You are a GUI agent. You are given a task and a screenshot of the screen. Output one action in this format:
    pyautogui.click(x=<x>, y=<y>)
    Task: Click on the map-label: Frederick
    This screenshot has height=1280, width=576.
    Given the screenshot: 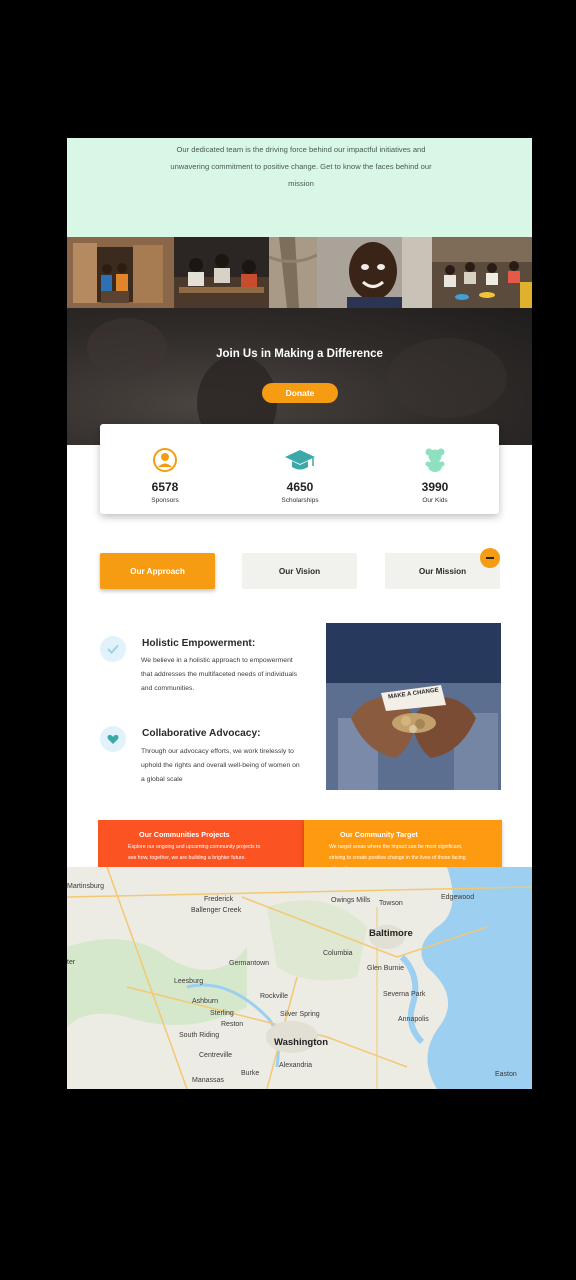 What is the action you would take?
    pyautogui.click(x=219, y=899)
    